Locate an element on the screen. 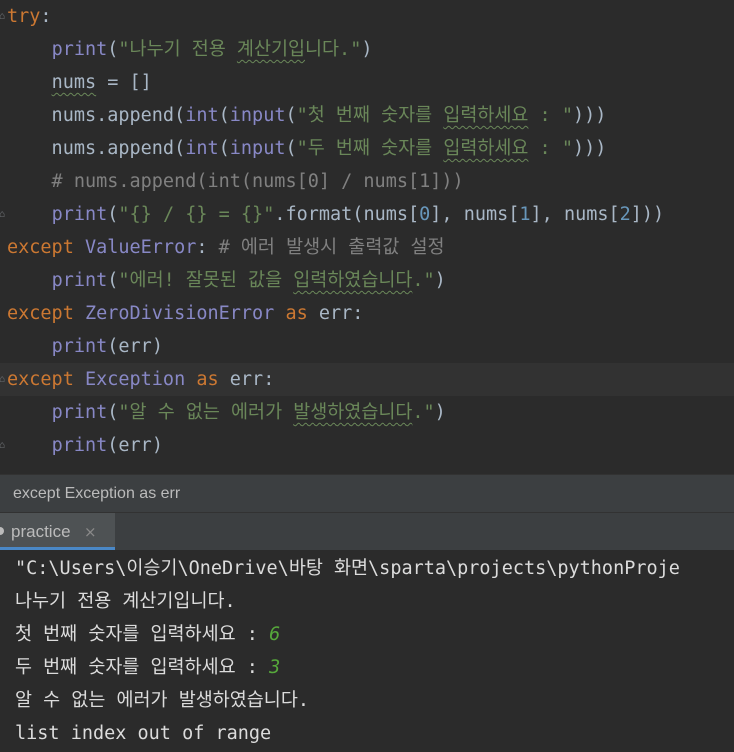  code-token: int is located at coordinates (202, 115).